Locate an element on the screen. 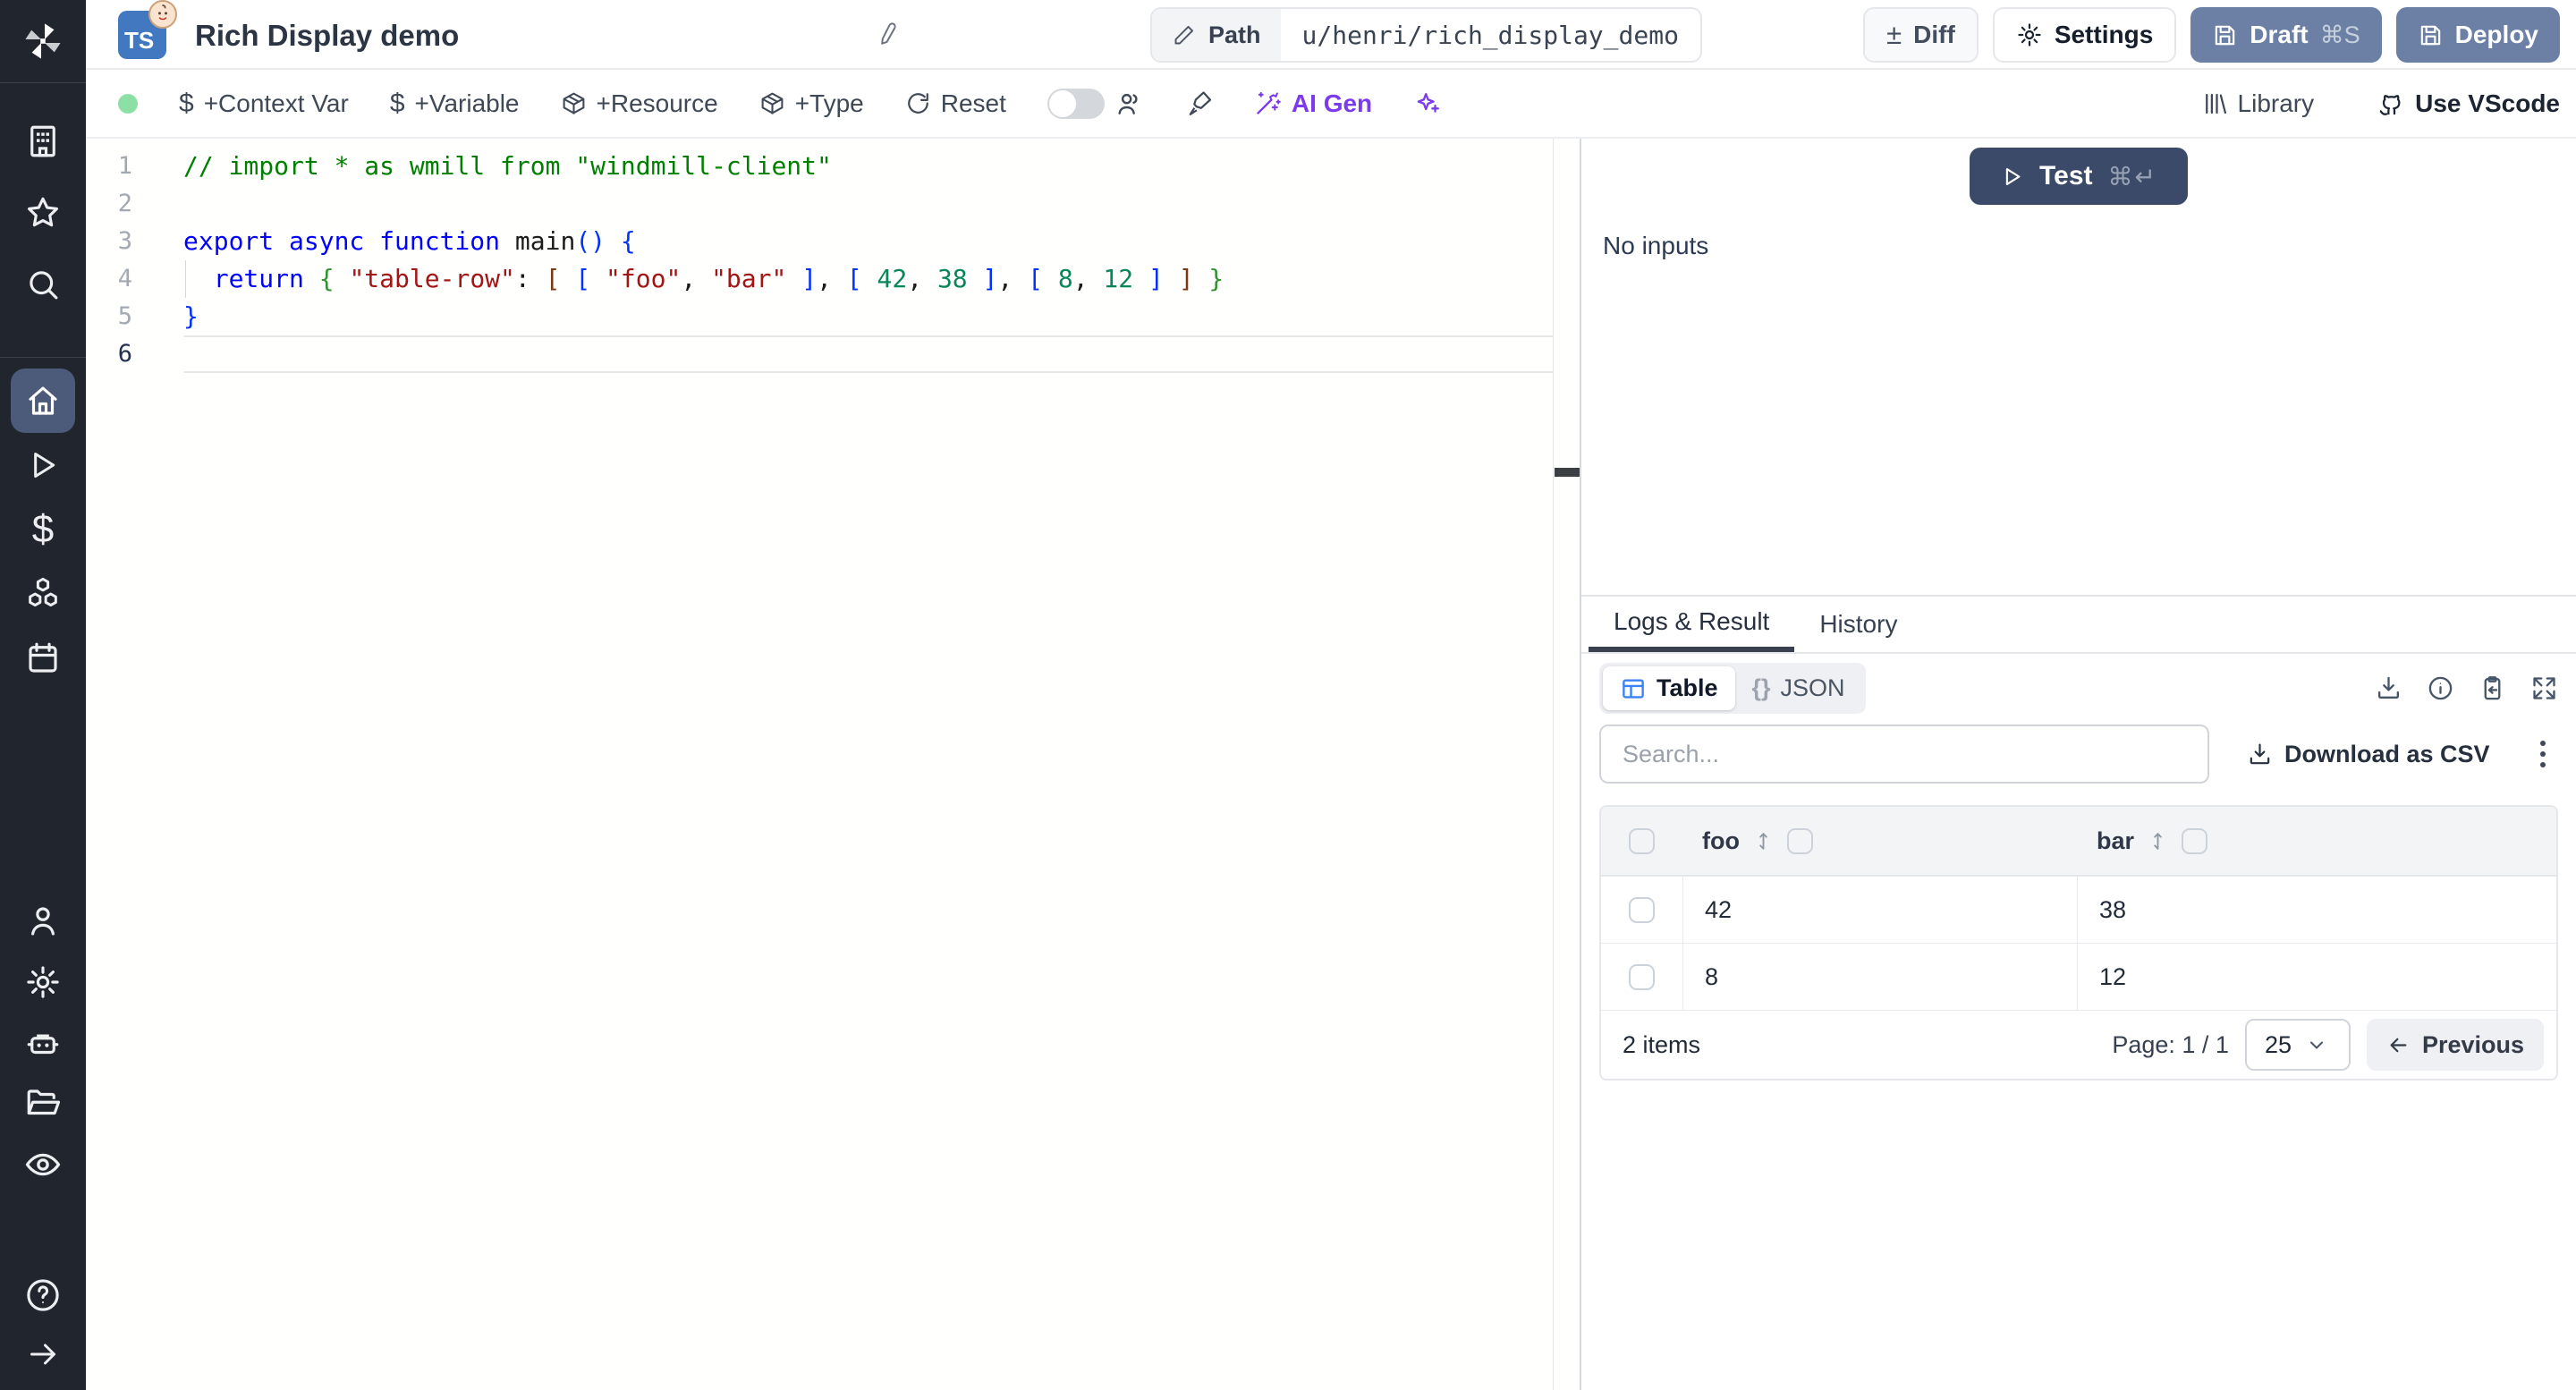  add-resource-button: +Resource is located at coordinates (639, 103).